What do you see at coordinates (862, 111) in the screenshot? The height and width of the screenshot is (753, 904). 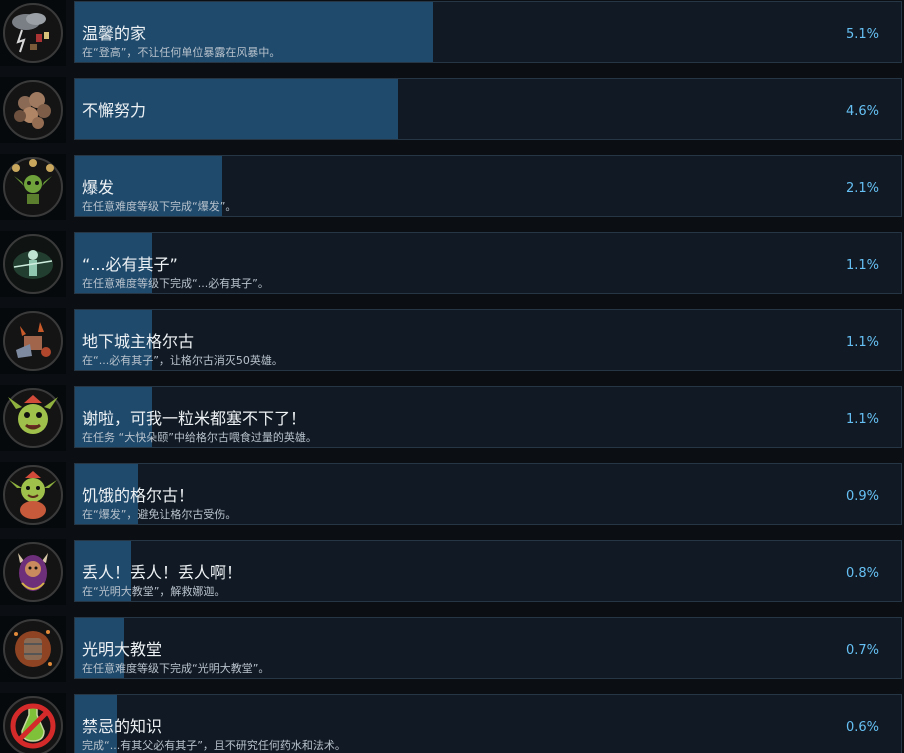 I see `unlock-percent: 4.6%` at bounding box center [862, 111].